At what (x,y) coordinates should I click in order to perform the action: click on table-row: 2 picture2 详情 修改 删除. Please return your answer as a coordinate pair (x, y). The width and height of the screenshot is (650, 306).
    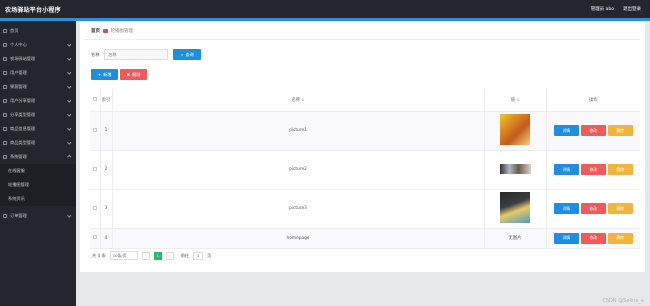
    Looking at the image, I should click on (365, 170).